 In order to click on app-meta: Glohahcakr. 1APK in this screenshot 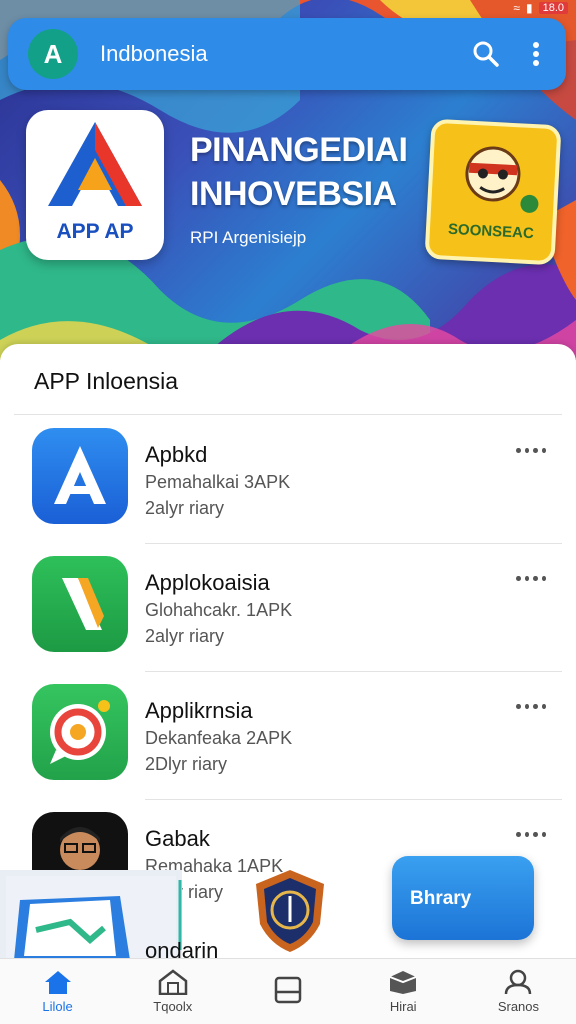, I will do `click(219, 610)`.